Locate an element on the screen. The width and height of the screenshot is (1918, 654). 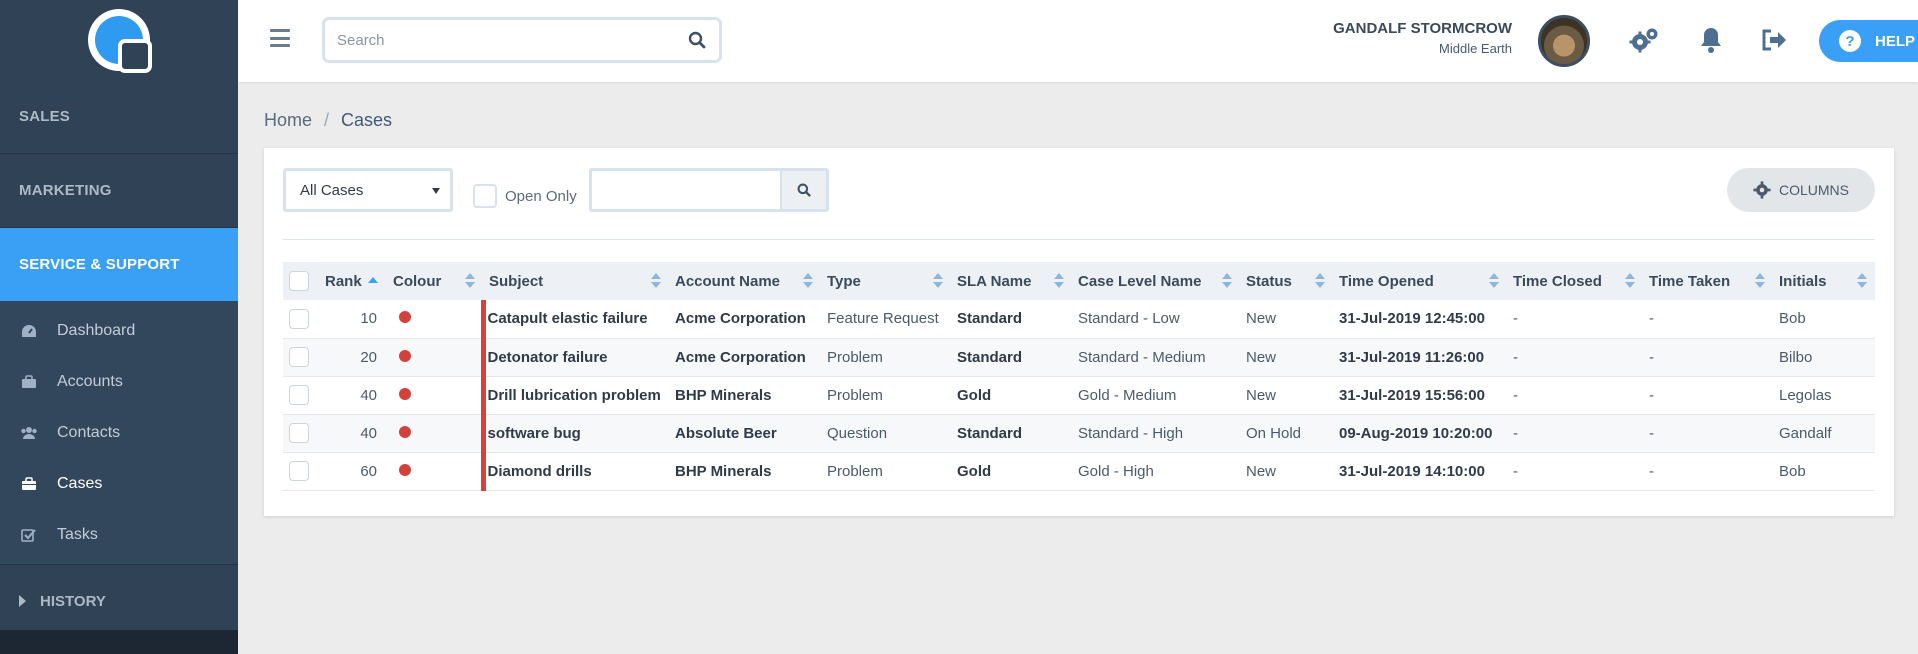
col-header-account: Account Name is located at coordinates (745, 281).